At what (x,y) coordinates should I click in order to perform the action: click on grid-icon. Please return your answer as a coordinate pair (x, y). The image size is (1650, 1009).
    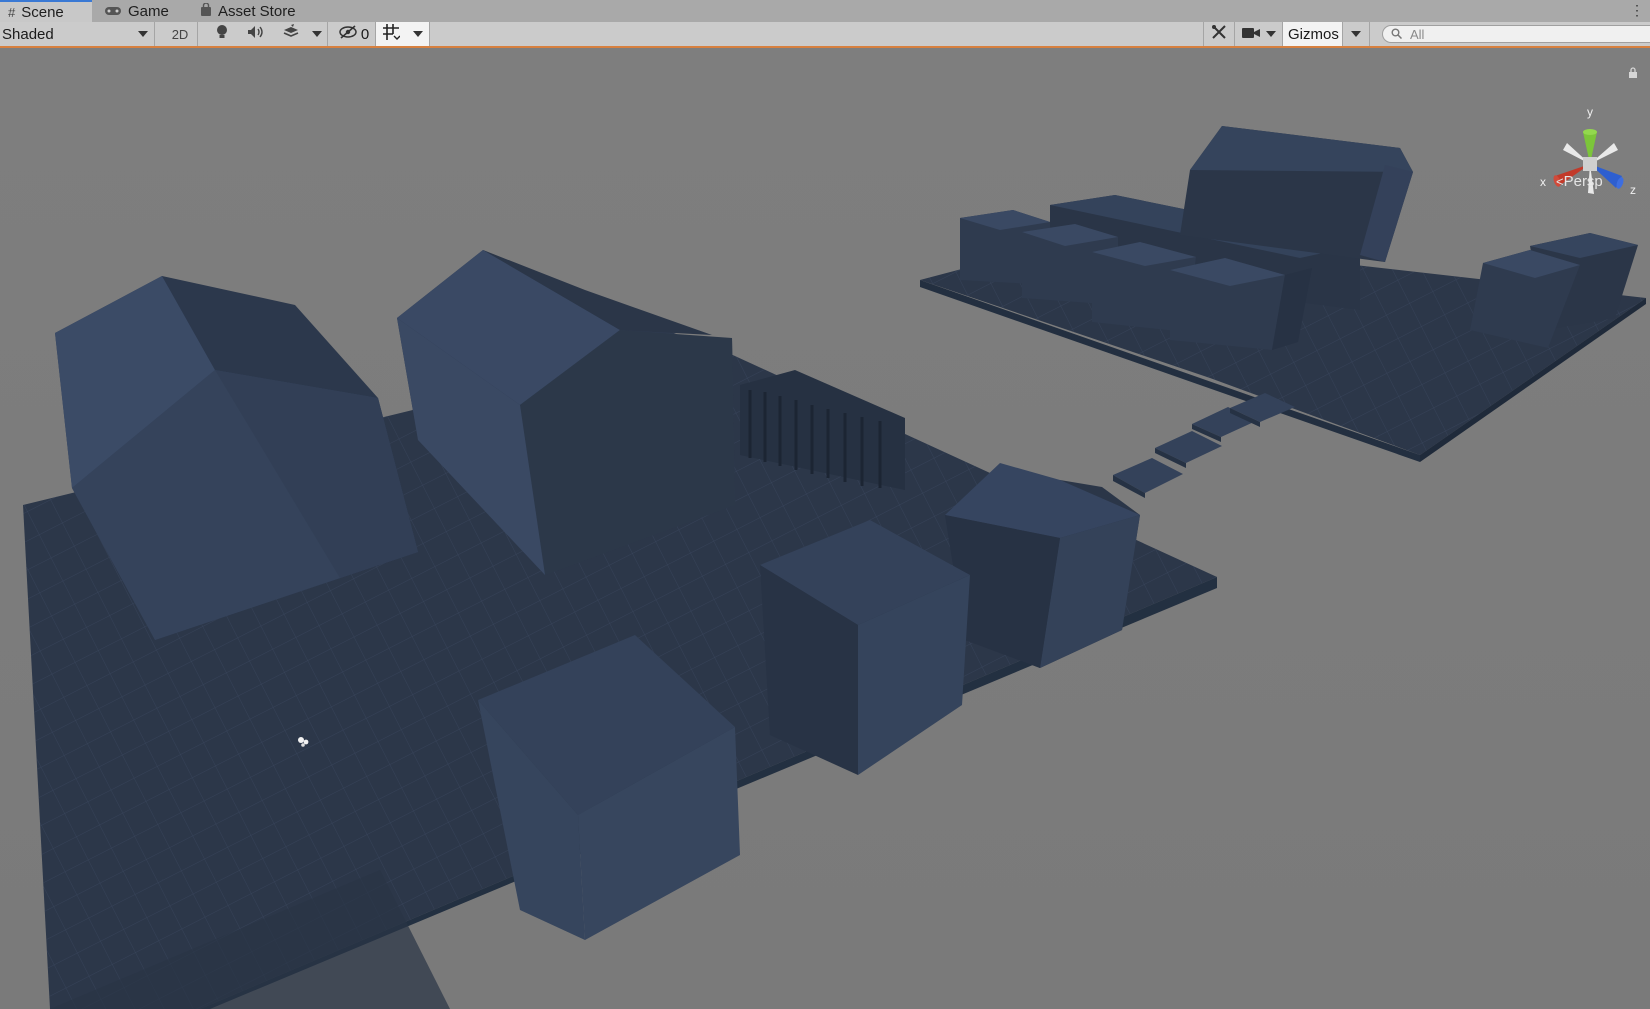
    Looking at the image, I should click on (391, 34).